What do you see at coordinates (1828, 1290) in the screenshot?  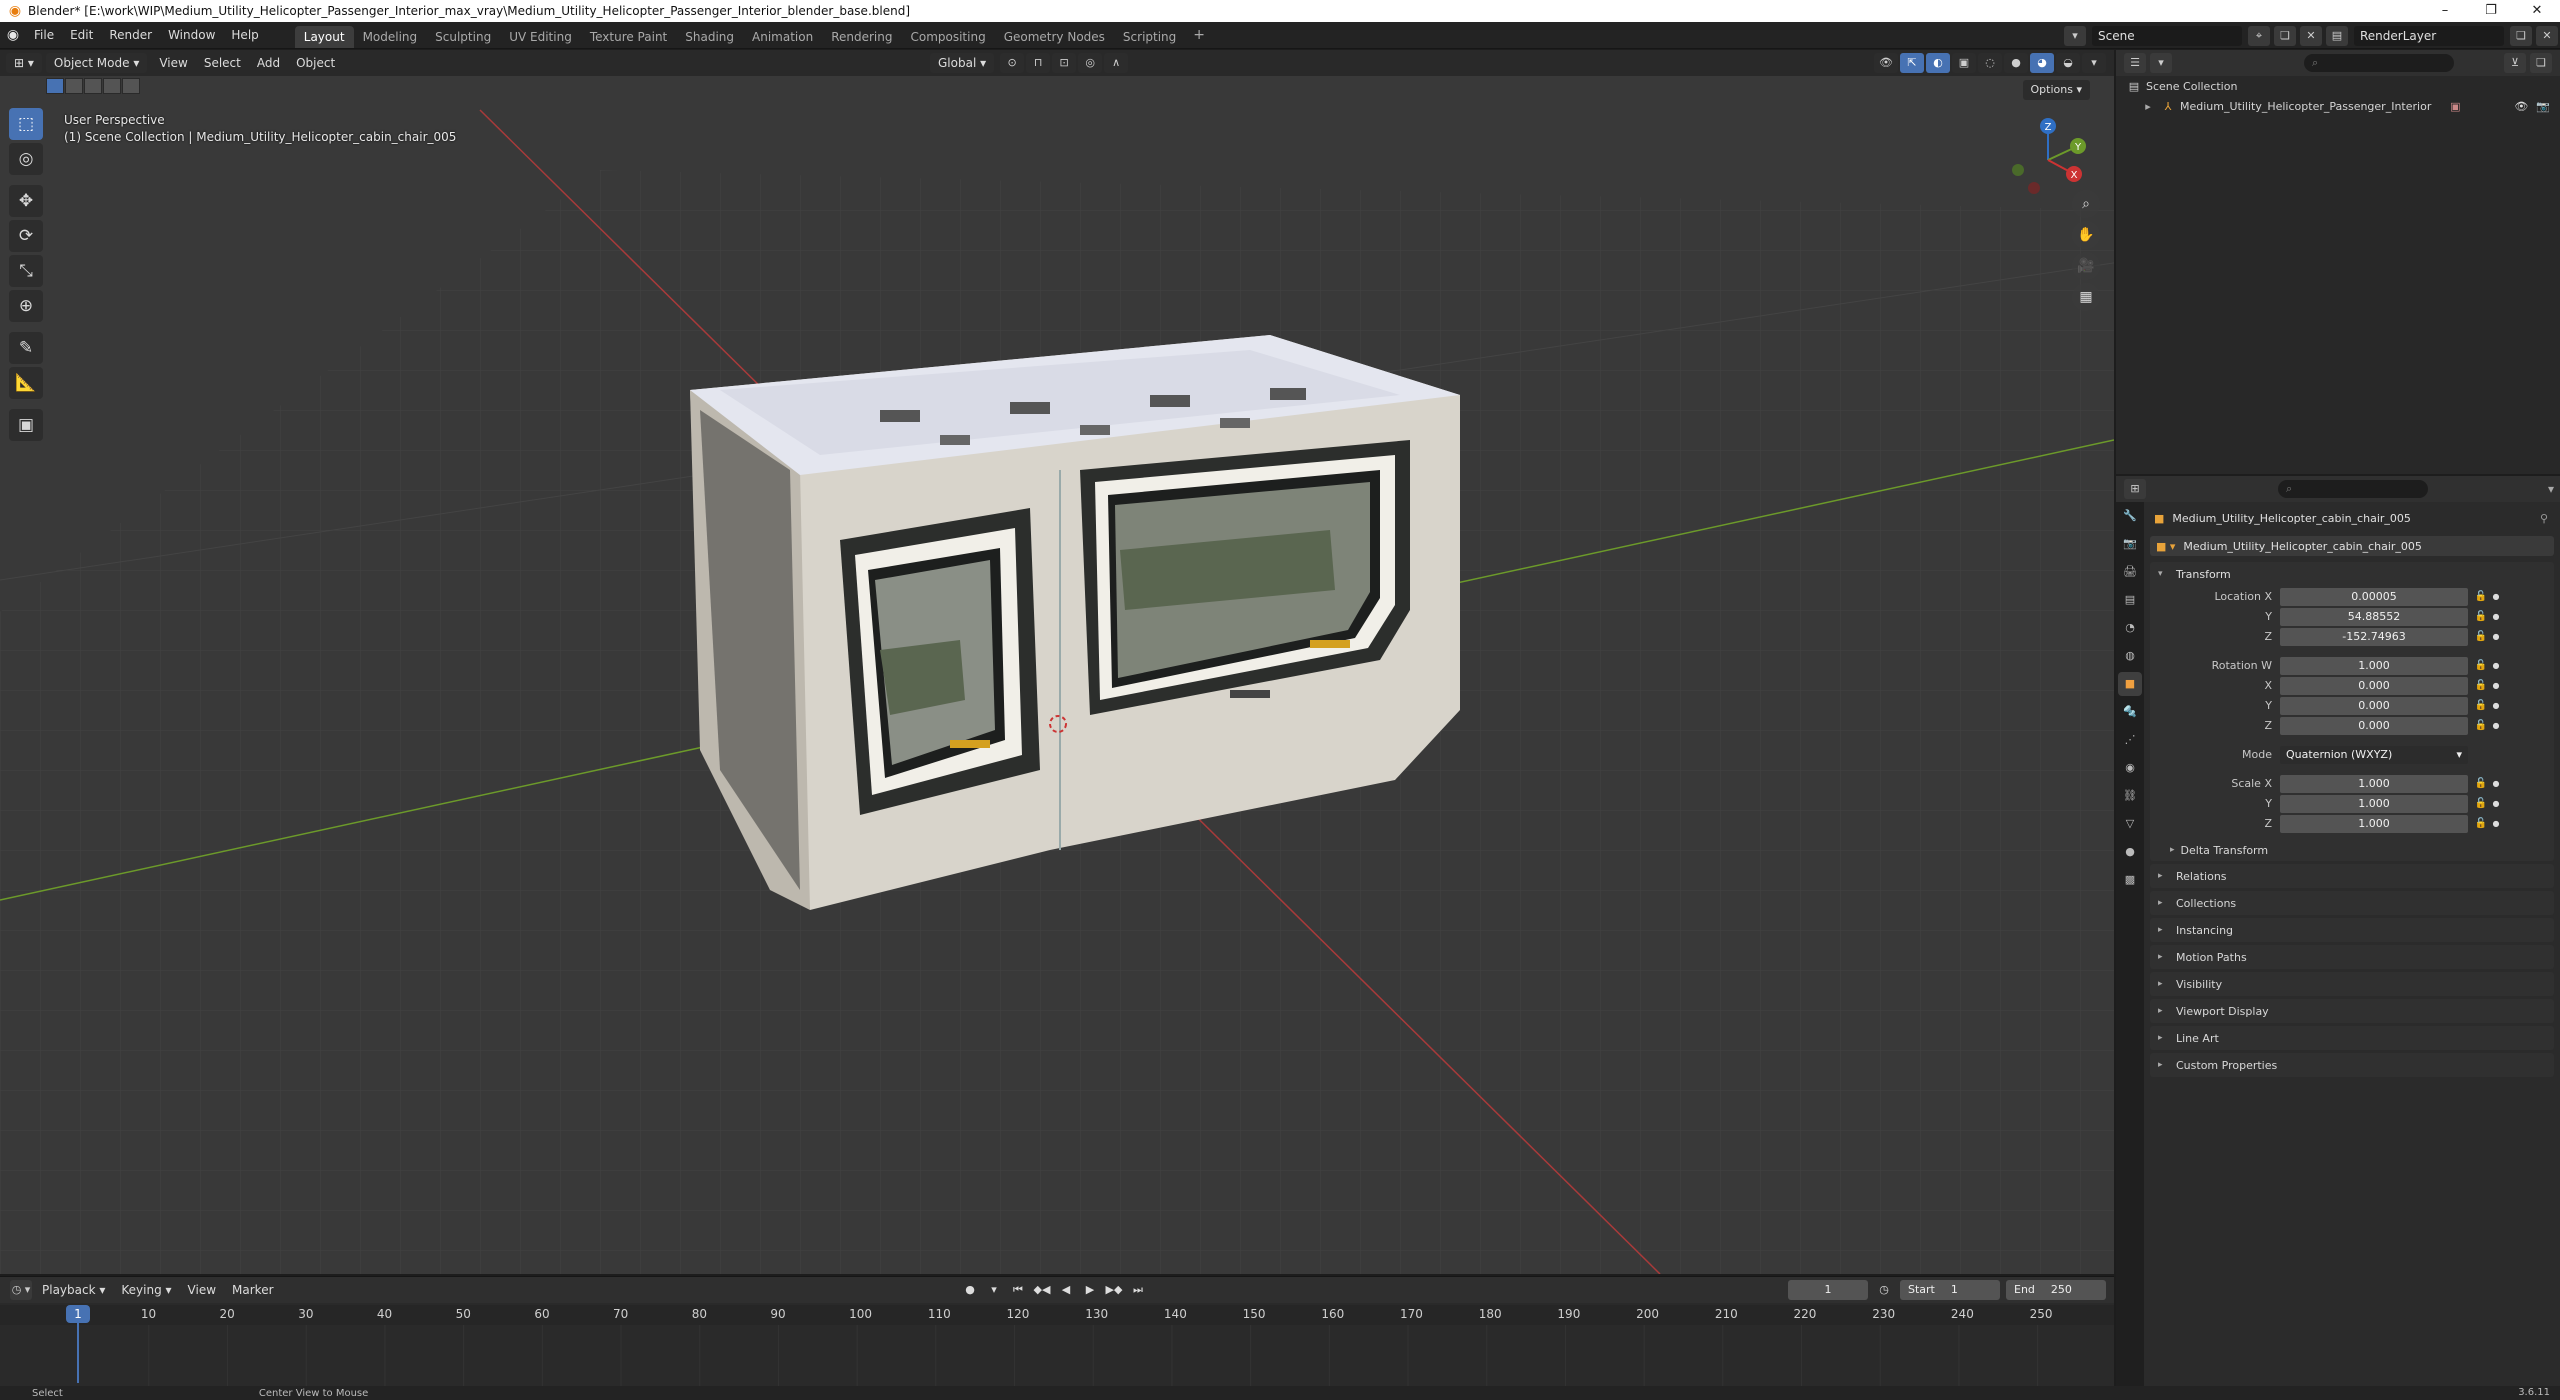 I see `current-frame-field: 1` at bounding box center [1828, 1290].